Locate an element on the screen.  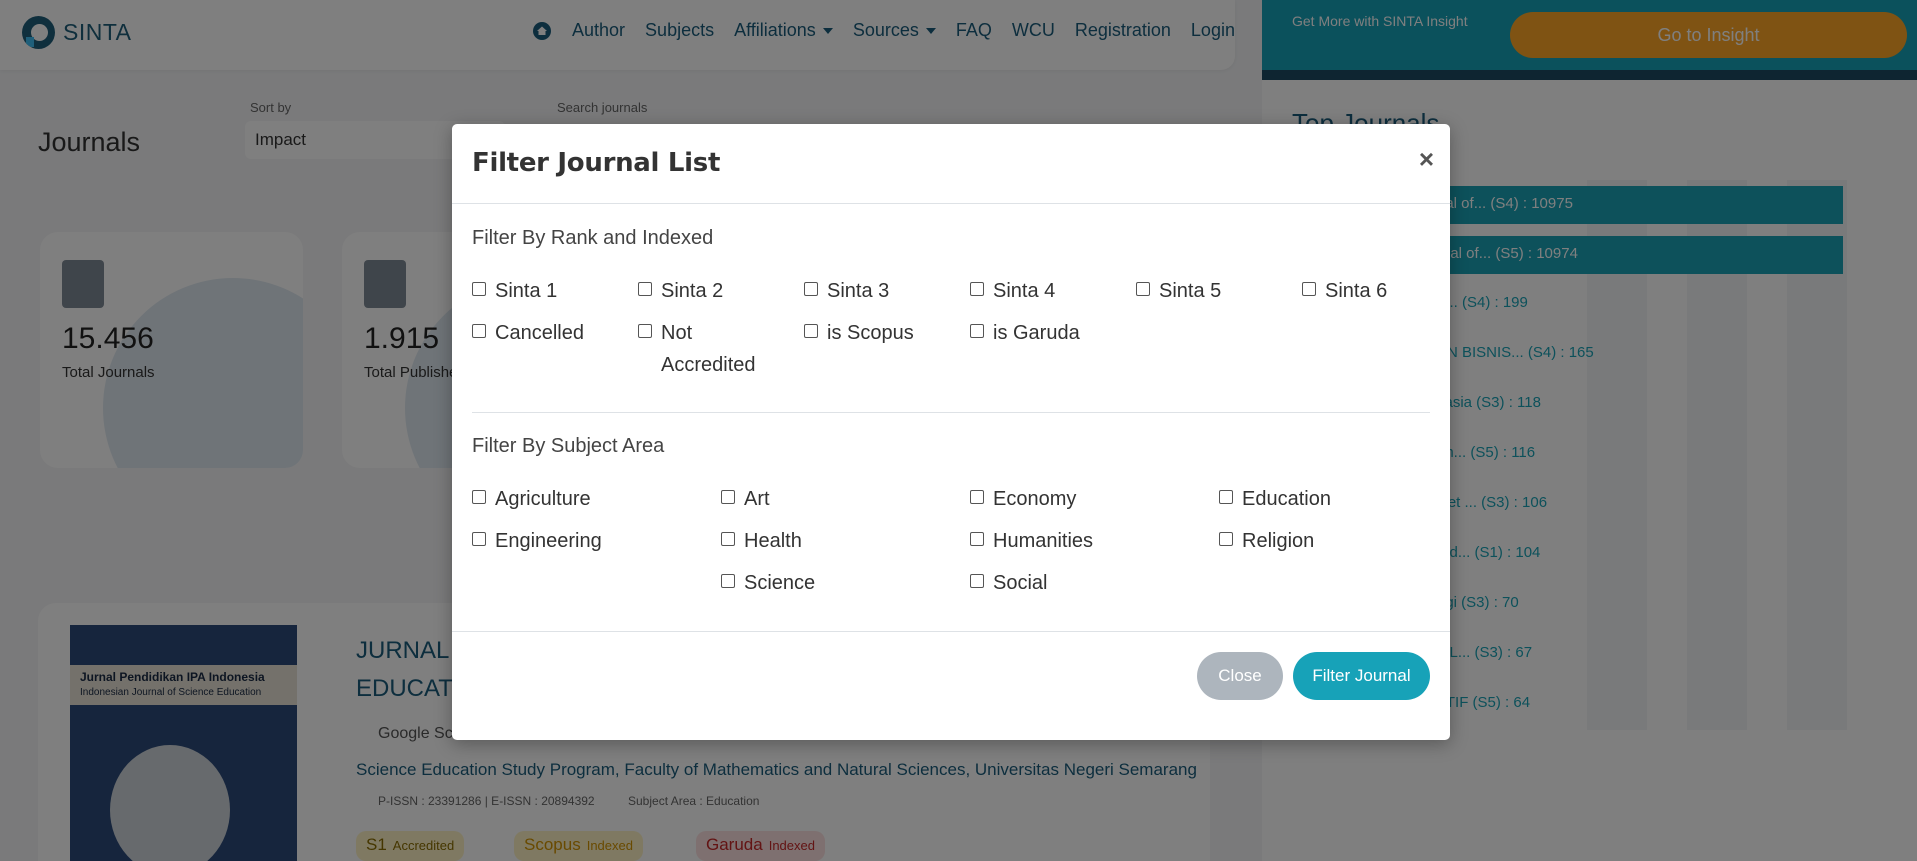
checkbox-health: Health is located at coordinates (761, 541).